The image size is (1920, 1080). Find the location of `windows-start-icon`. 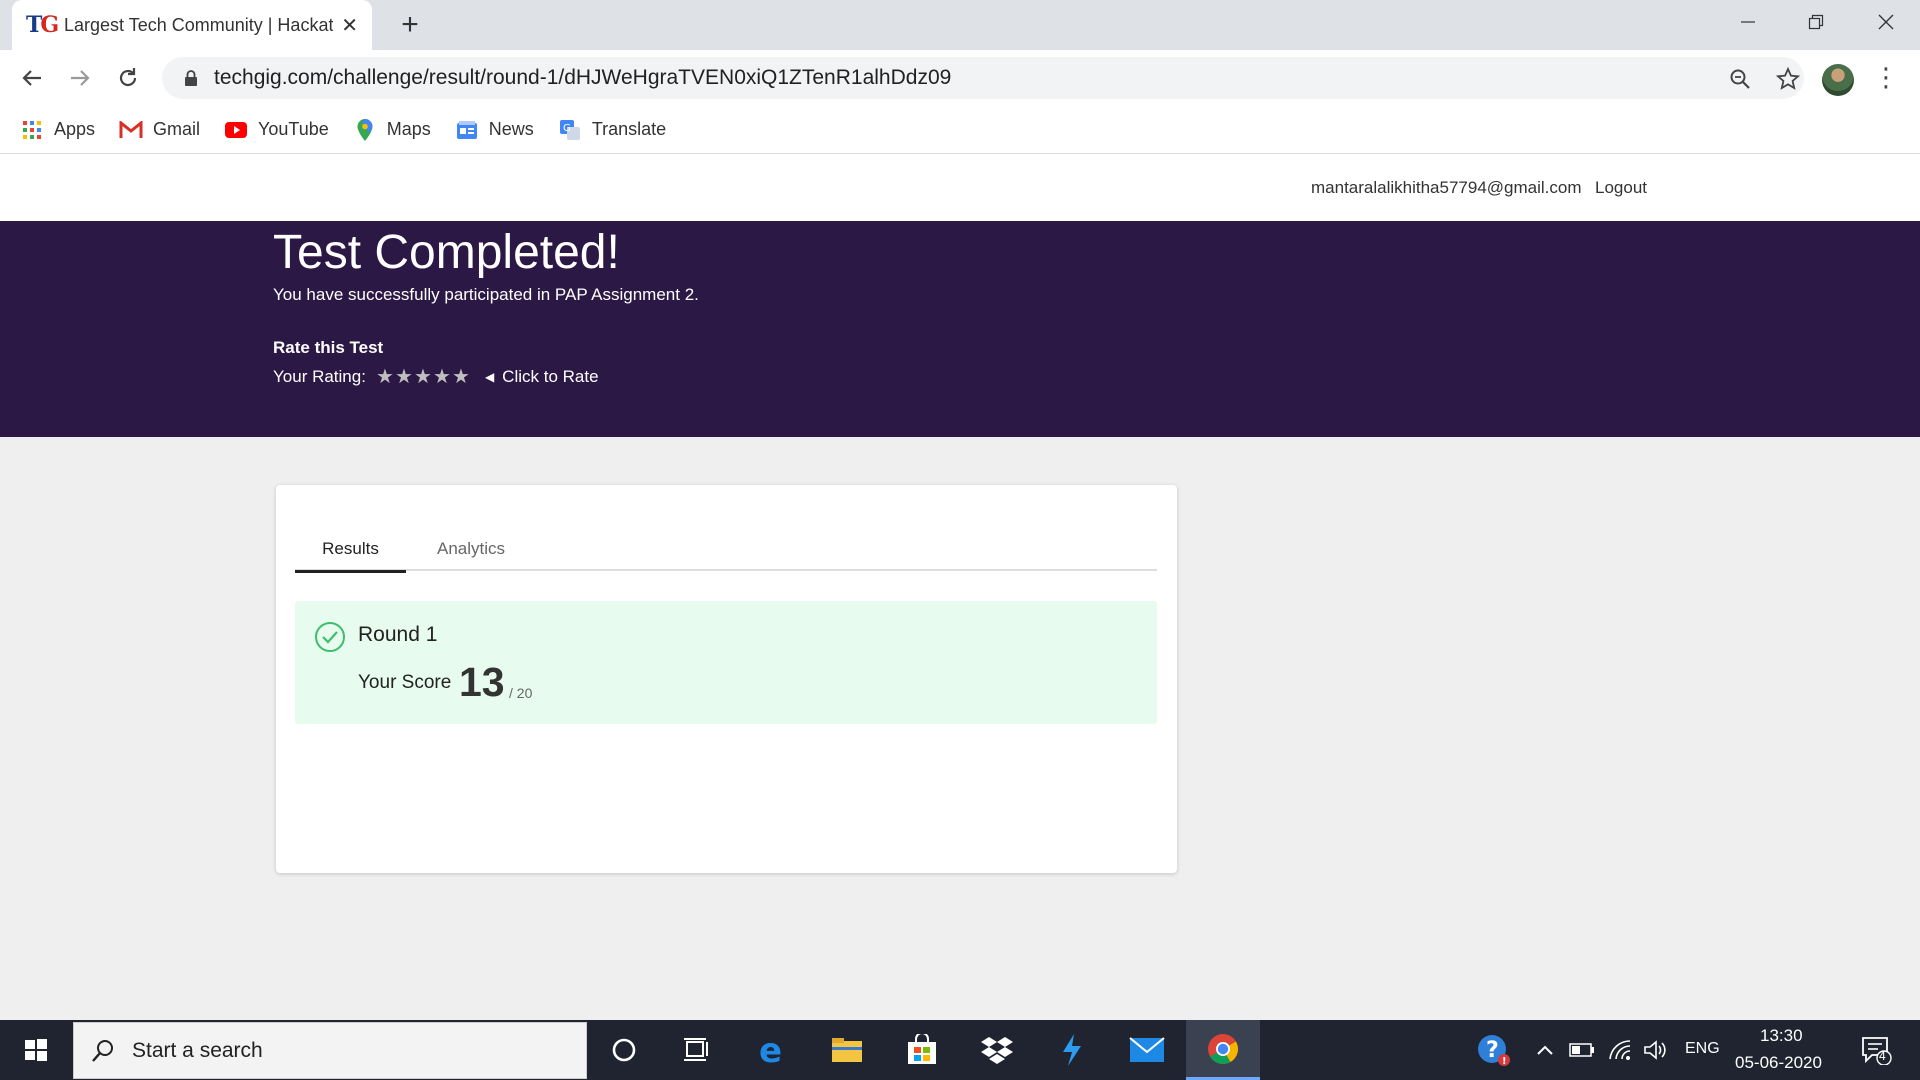

windows-start-icon is located at coordinates (36, 1050).